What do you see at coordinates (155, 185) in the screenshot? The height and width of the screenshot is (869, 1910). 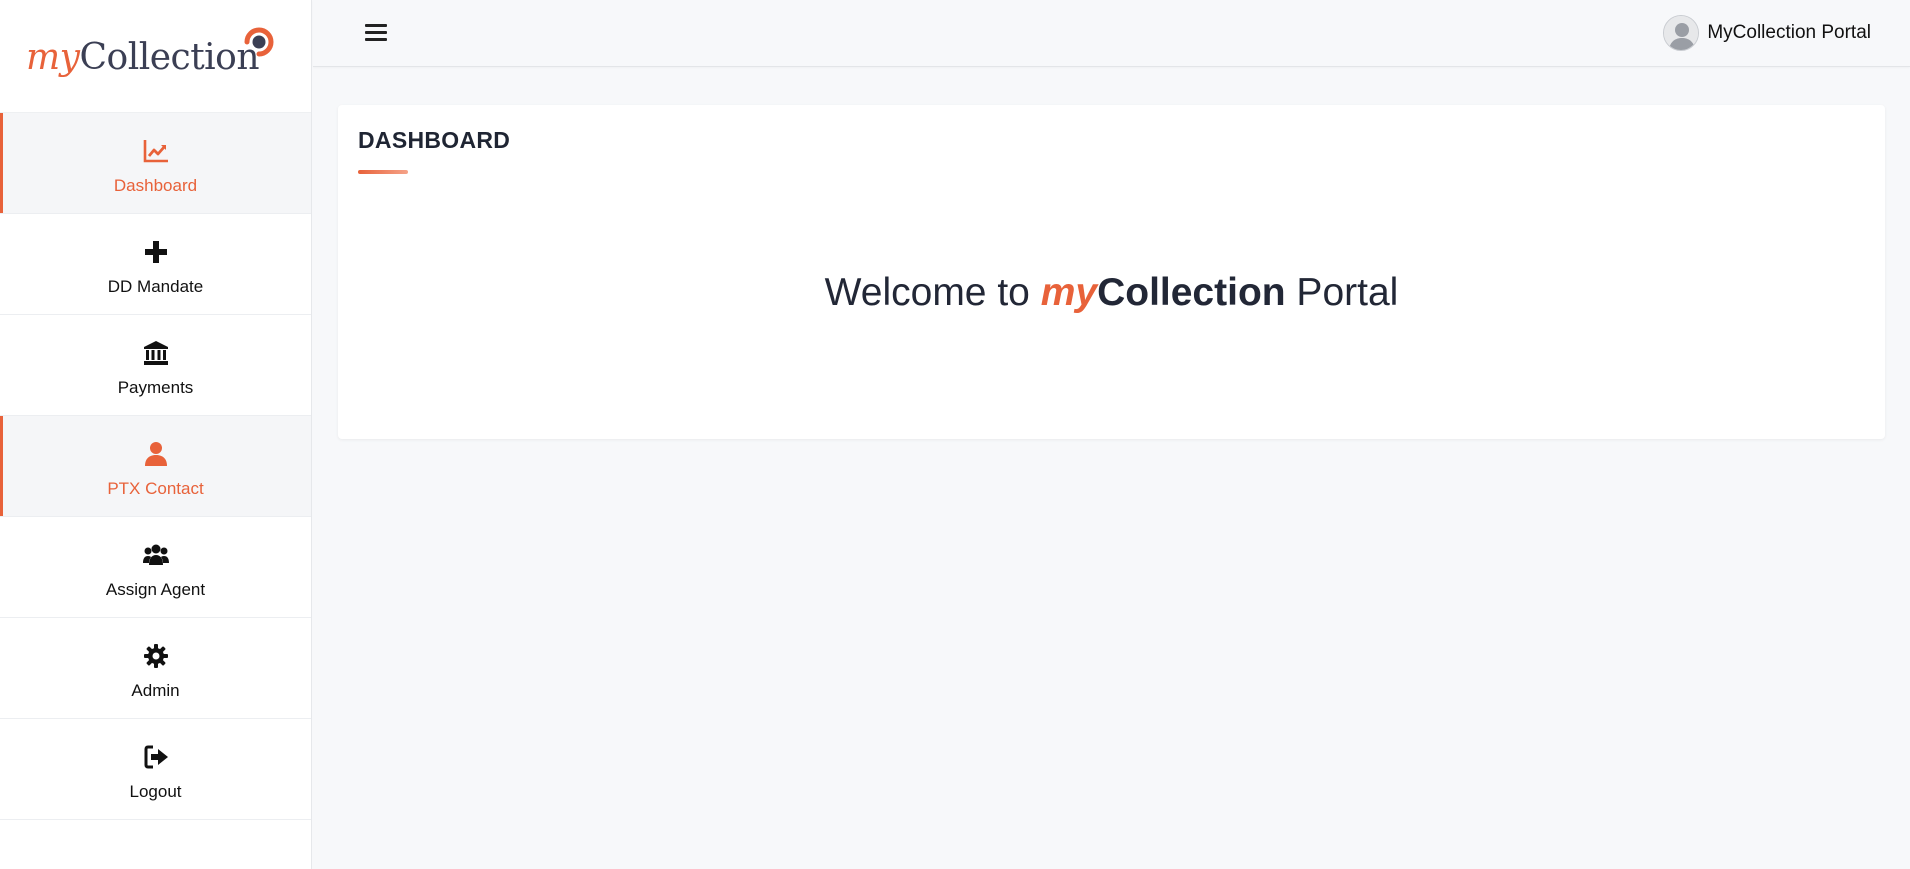 I see `sidebar-item-label: Dashboard` at bounding box center [155, 185].